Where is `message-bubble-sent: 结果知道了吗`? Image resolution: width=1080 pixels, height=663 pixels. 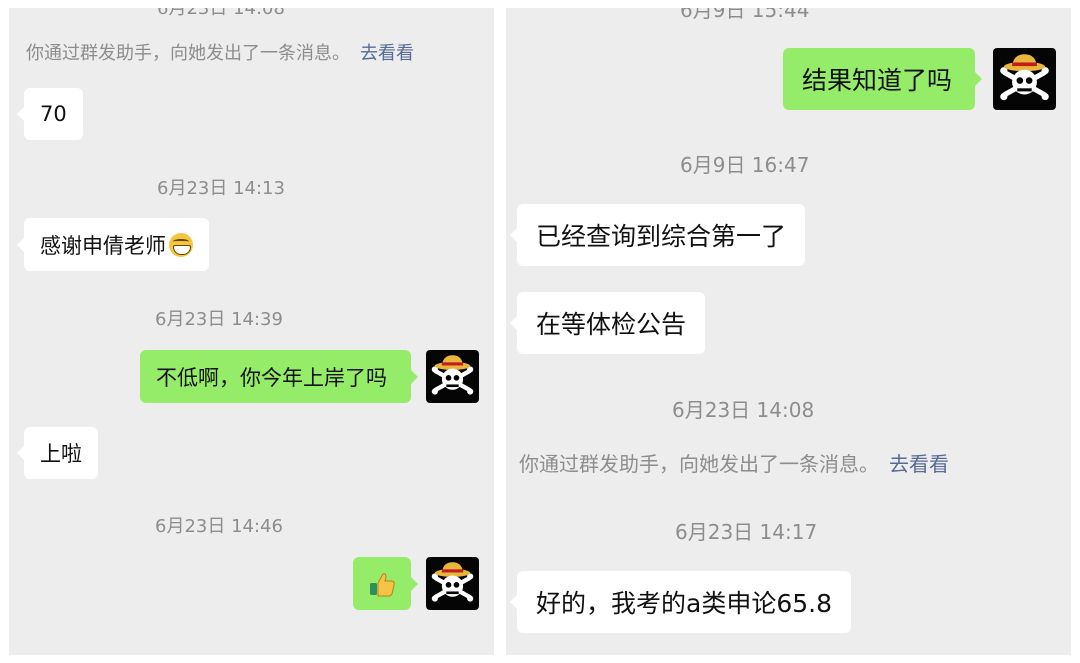 message-bubble-sent: 结果知道了吗 is located at coordinates (882, 79).